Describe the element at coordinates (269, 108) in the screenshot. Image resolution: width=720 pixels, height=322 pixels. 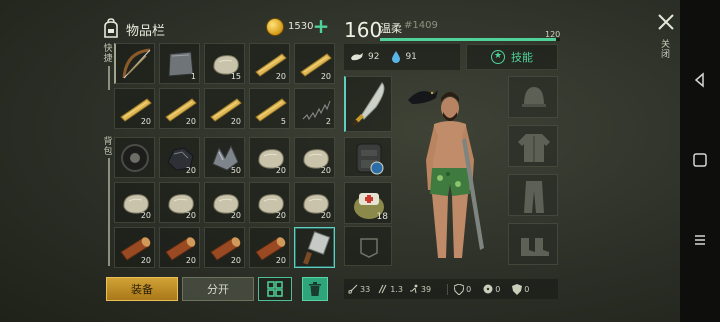
I see `quickbar-slot: 5` at that location.